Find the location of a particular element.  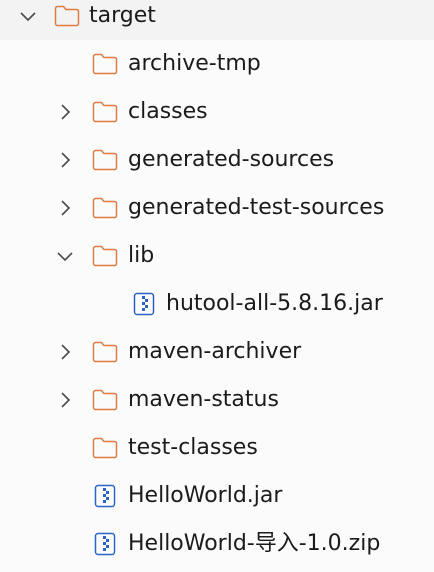

tree-item-label: target is located at coordinates (122, 15).